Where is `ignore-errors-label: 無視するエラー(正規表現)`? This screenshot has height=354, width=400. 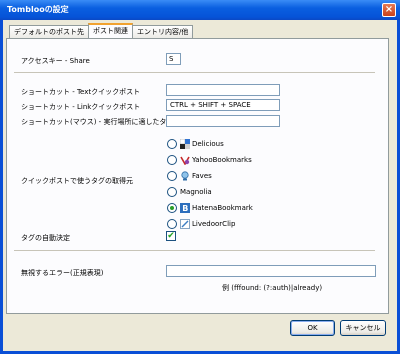 ignore-errors-label: 無視するエラー(正規表現) is located at coordinates (62, 273).